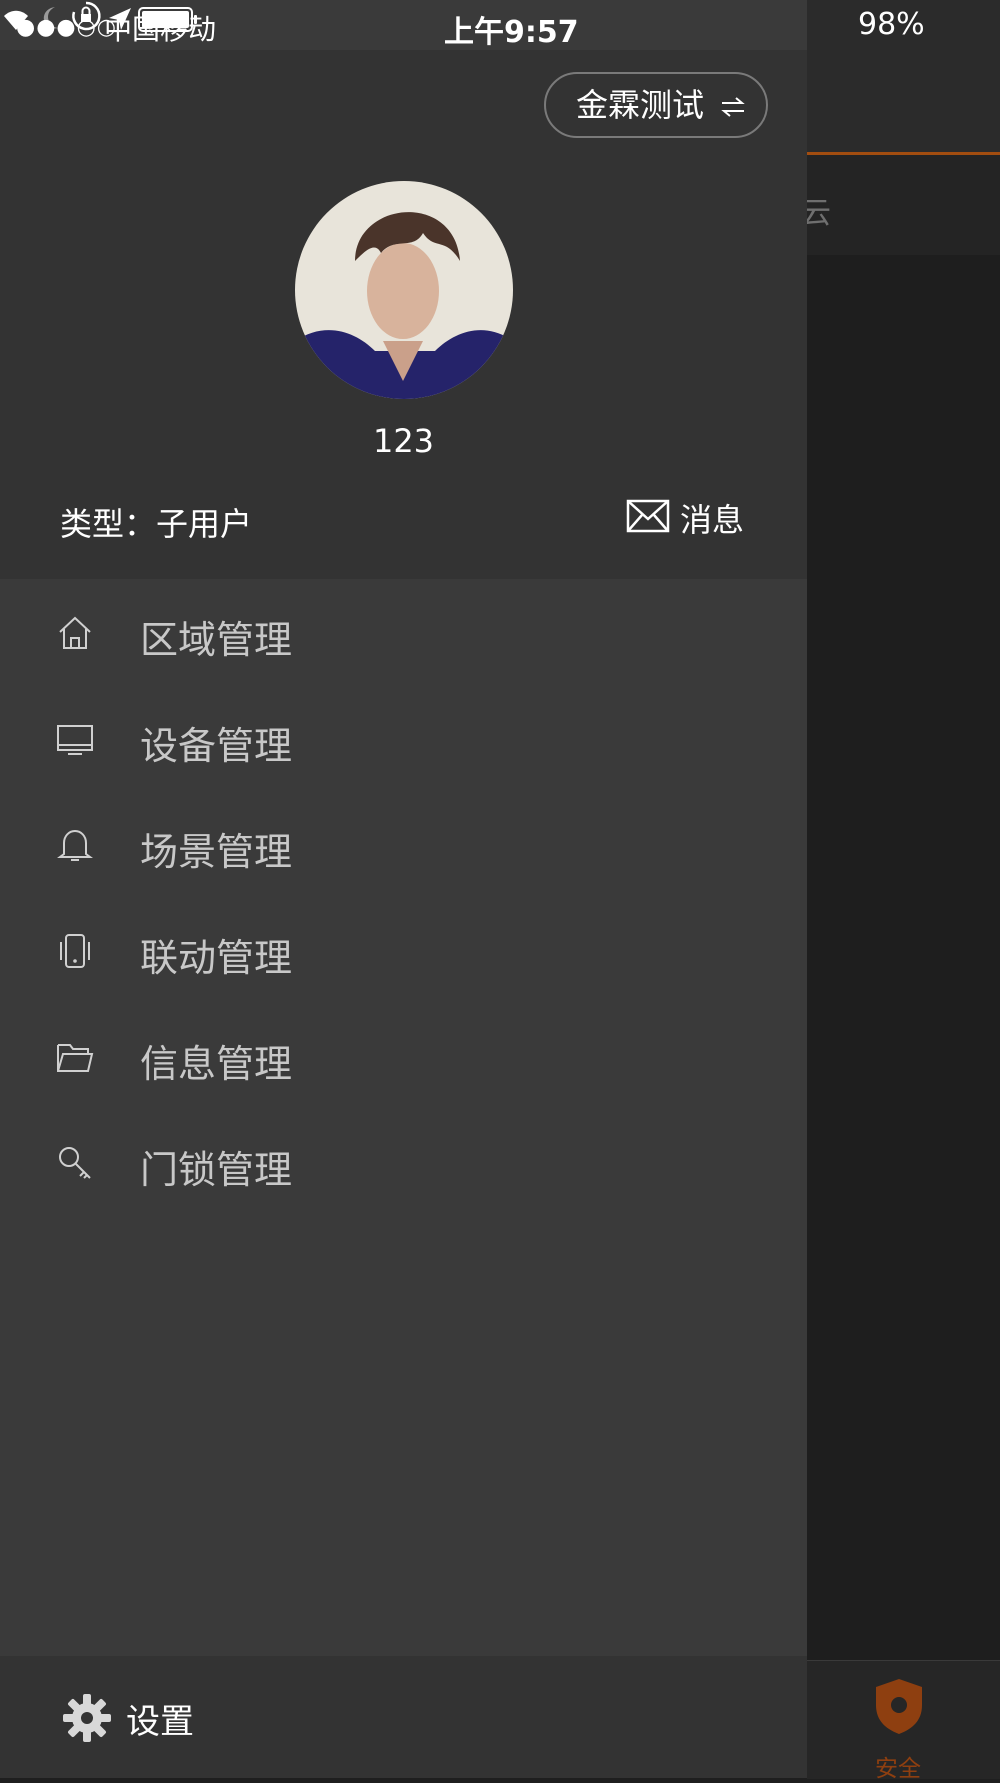 This screenshot has height=1783, width=1000. I want to click on avatar-image, so click(404, 290).